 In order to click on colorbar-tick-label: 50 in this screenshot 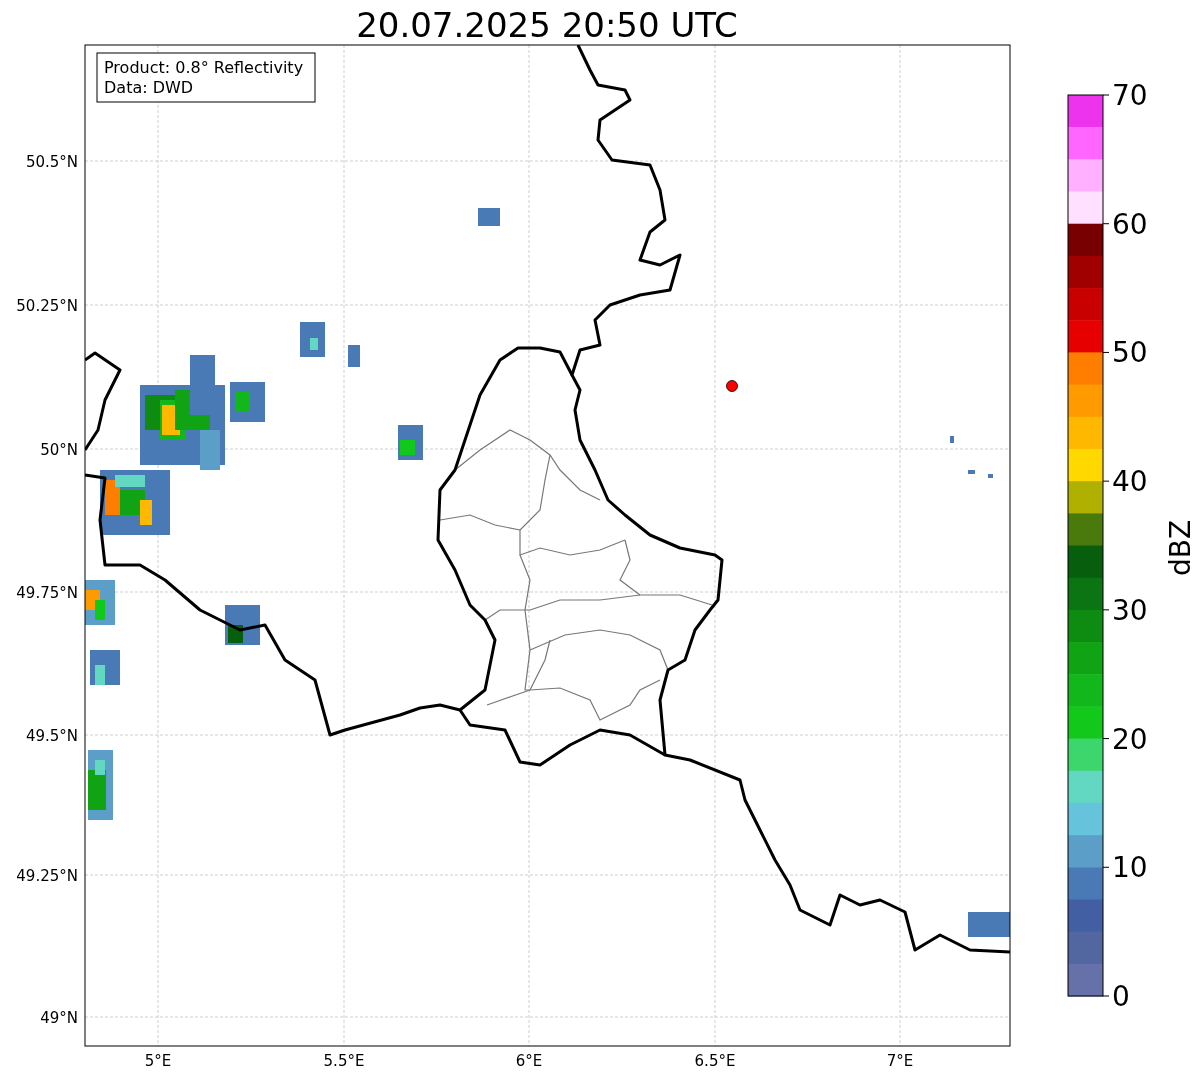, I will do `click(1130, 353)`.